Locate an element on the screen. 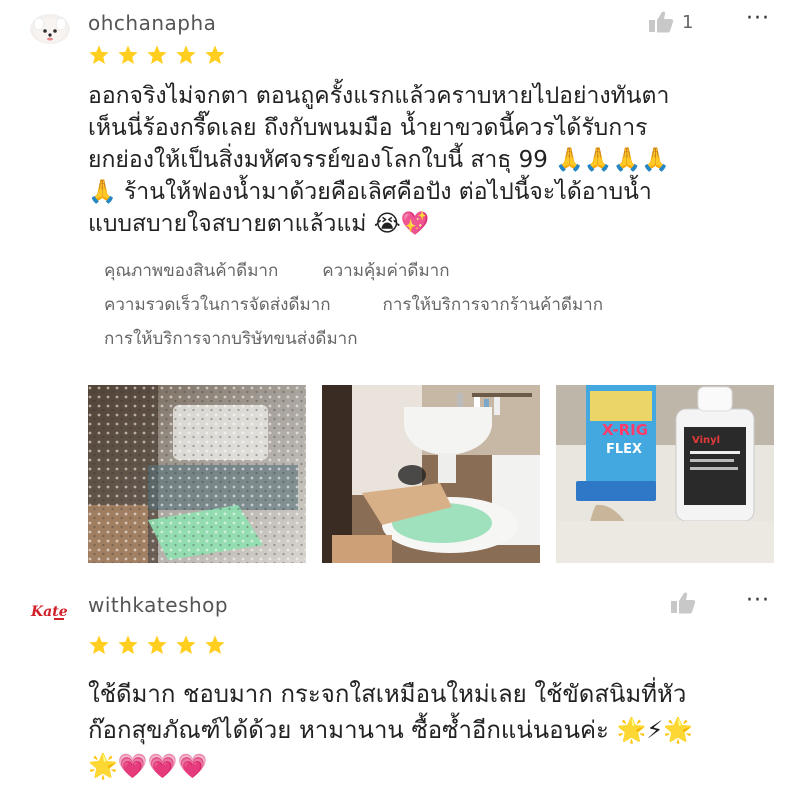  username: withkateshop is located at coordinates (158, 605).